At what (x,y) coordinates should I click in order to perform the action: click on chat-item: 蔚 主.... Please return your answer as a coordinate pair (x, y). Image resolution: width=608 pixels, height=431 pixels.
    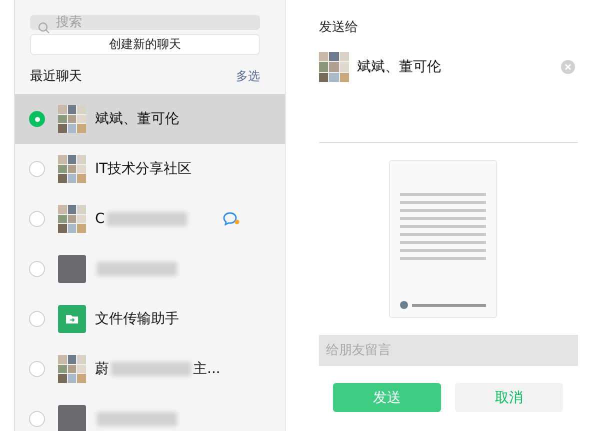
    Looking at the image, I should click on (150, 369).